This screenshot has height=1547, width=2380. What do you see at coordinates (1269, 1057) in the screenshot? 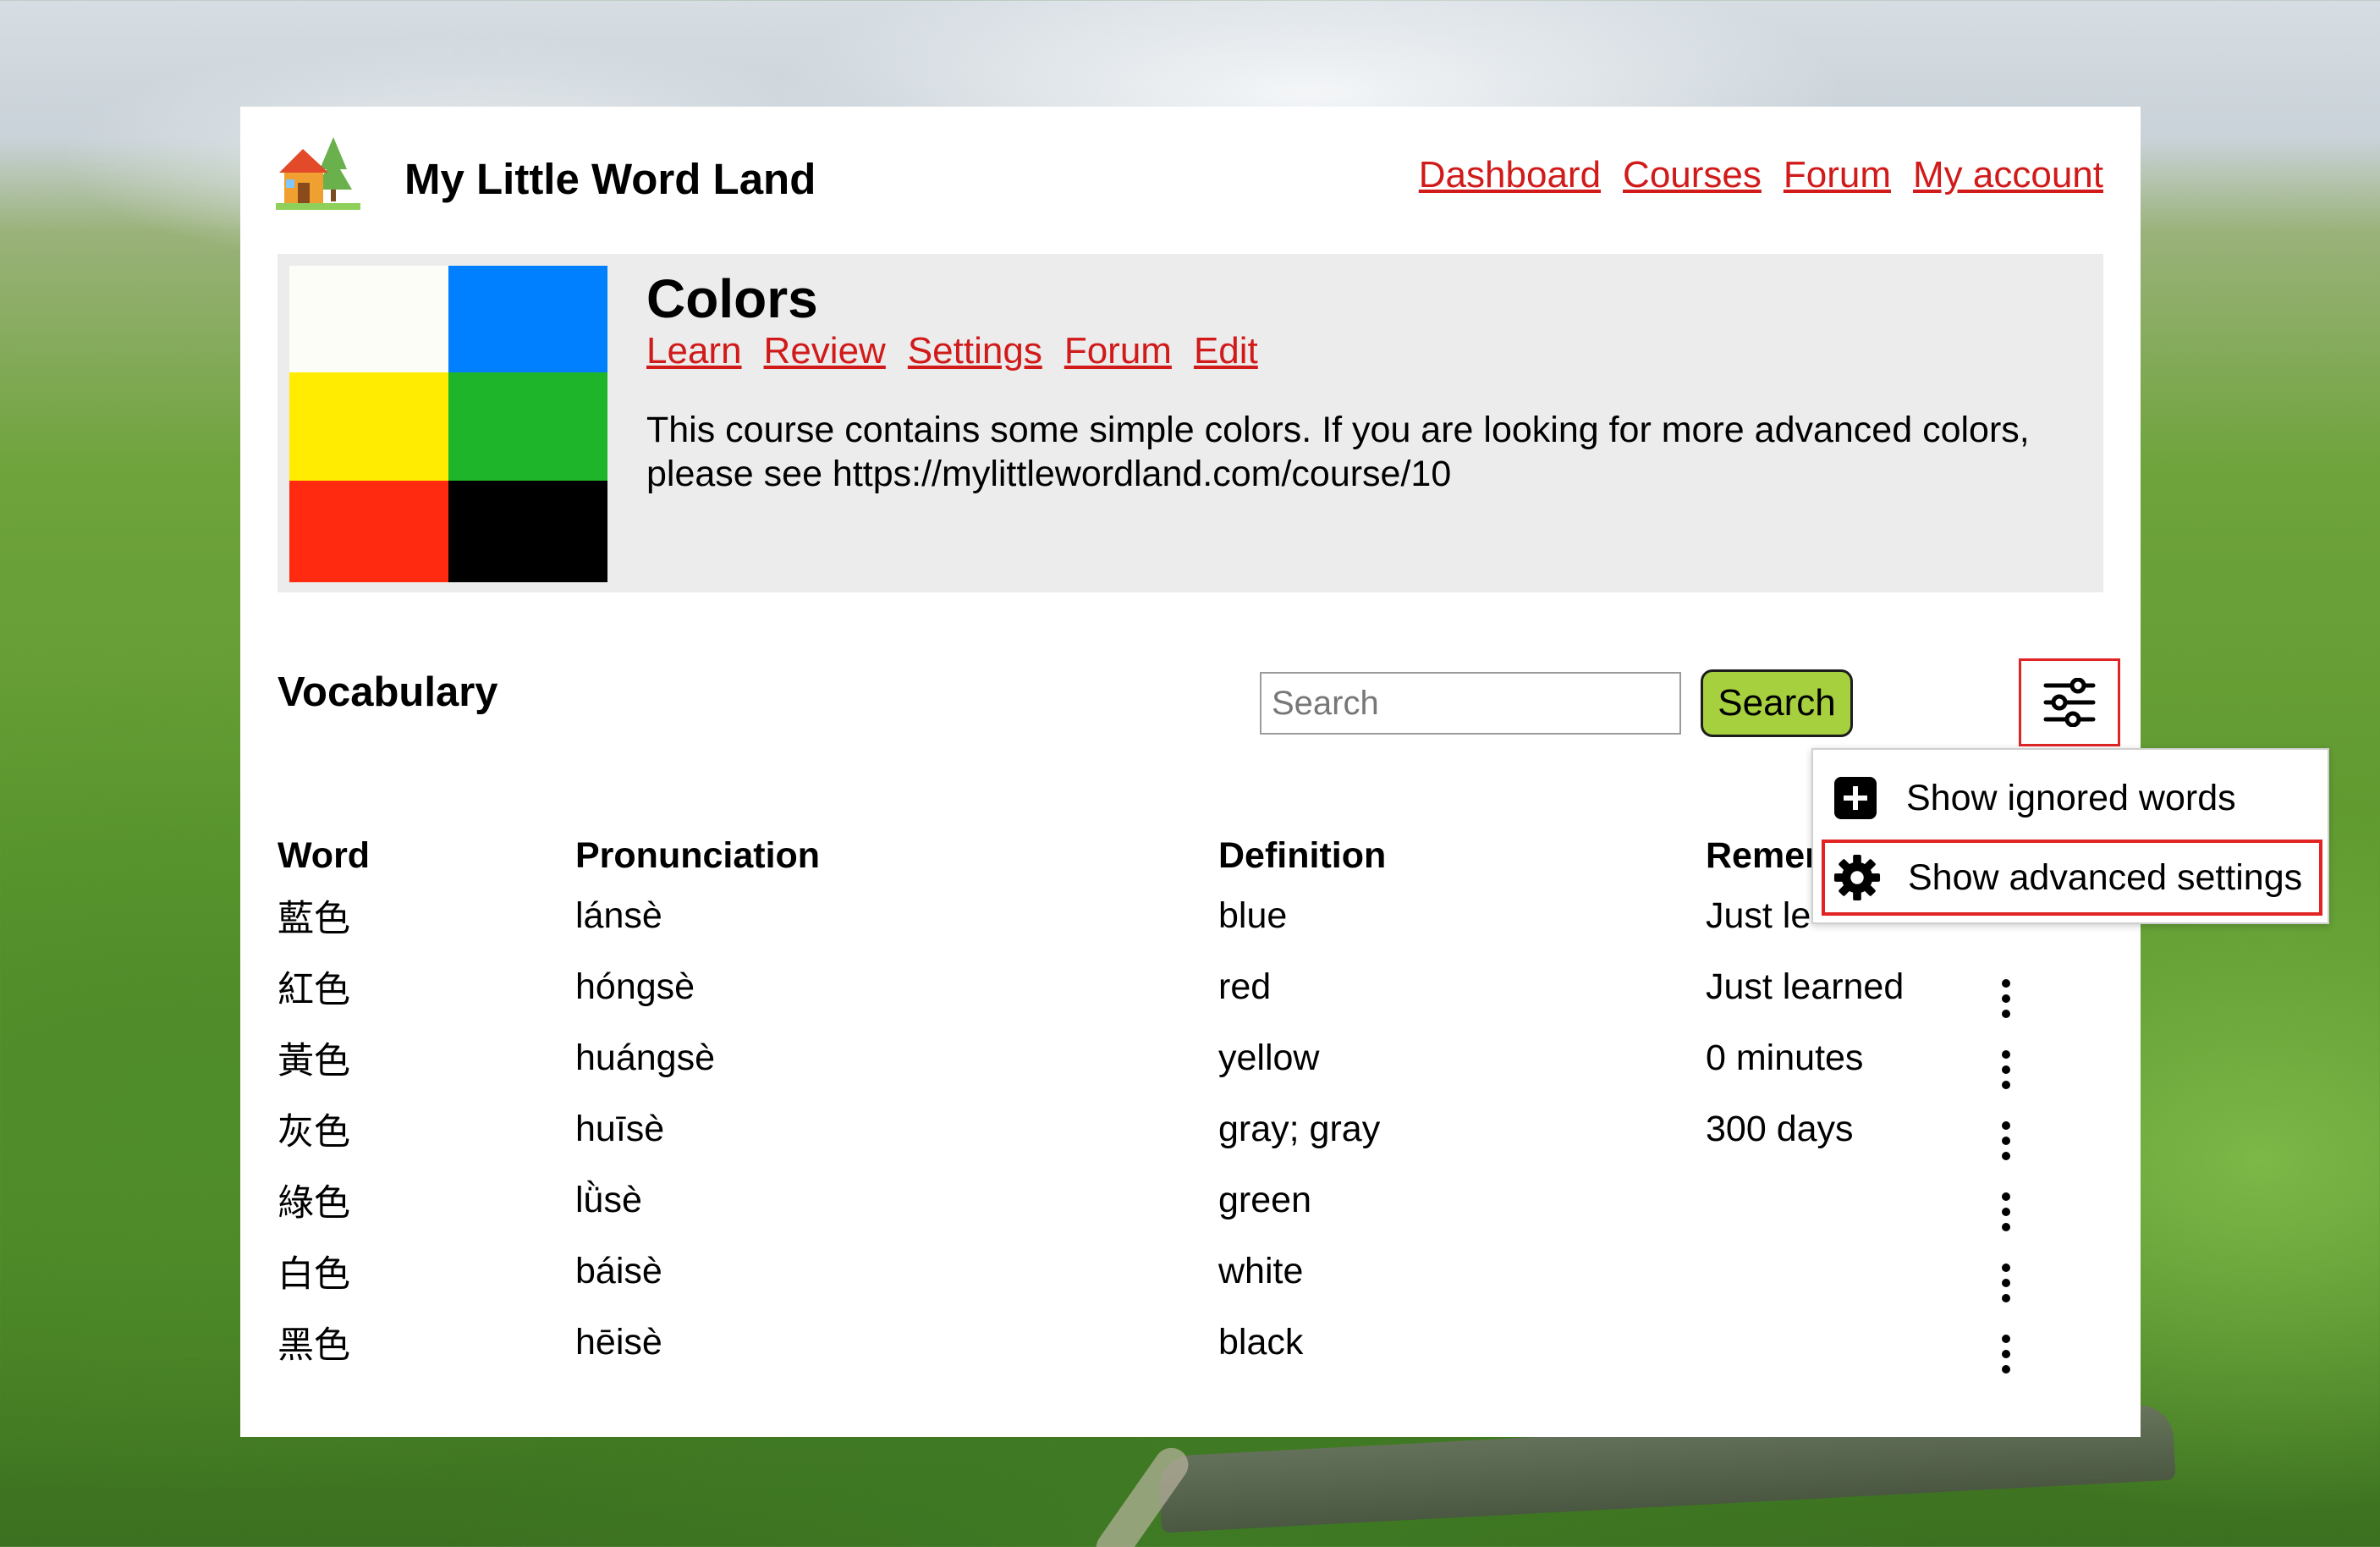
I see `definition-cell: yellow` at bounding box center [1269, 1057].